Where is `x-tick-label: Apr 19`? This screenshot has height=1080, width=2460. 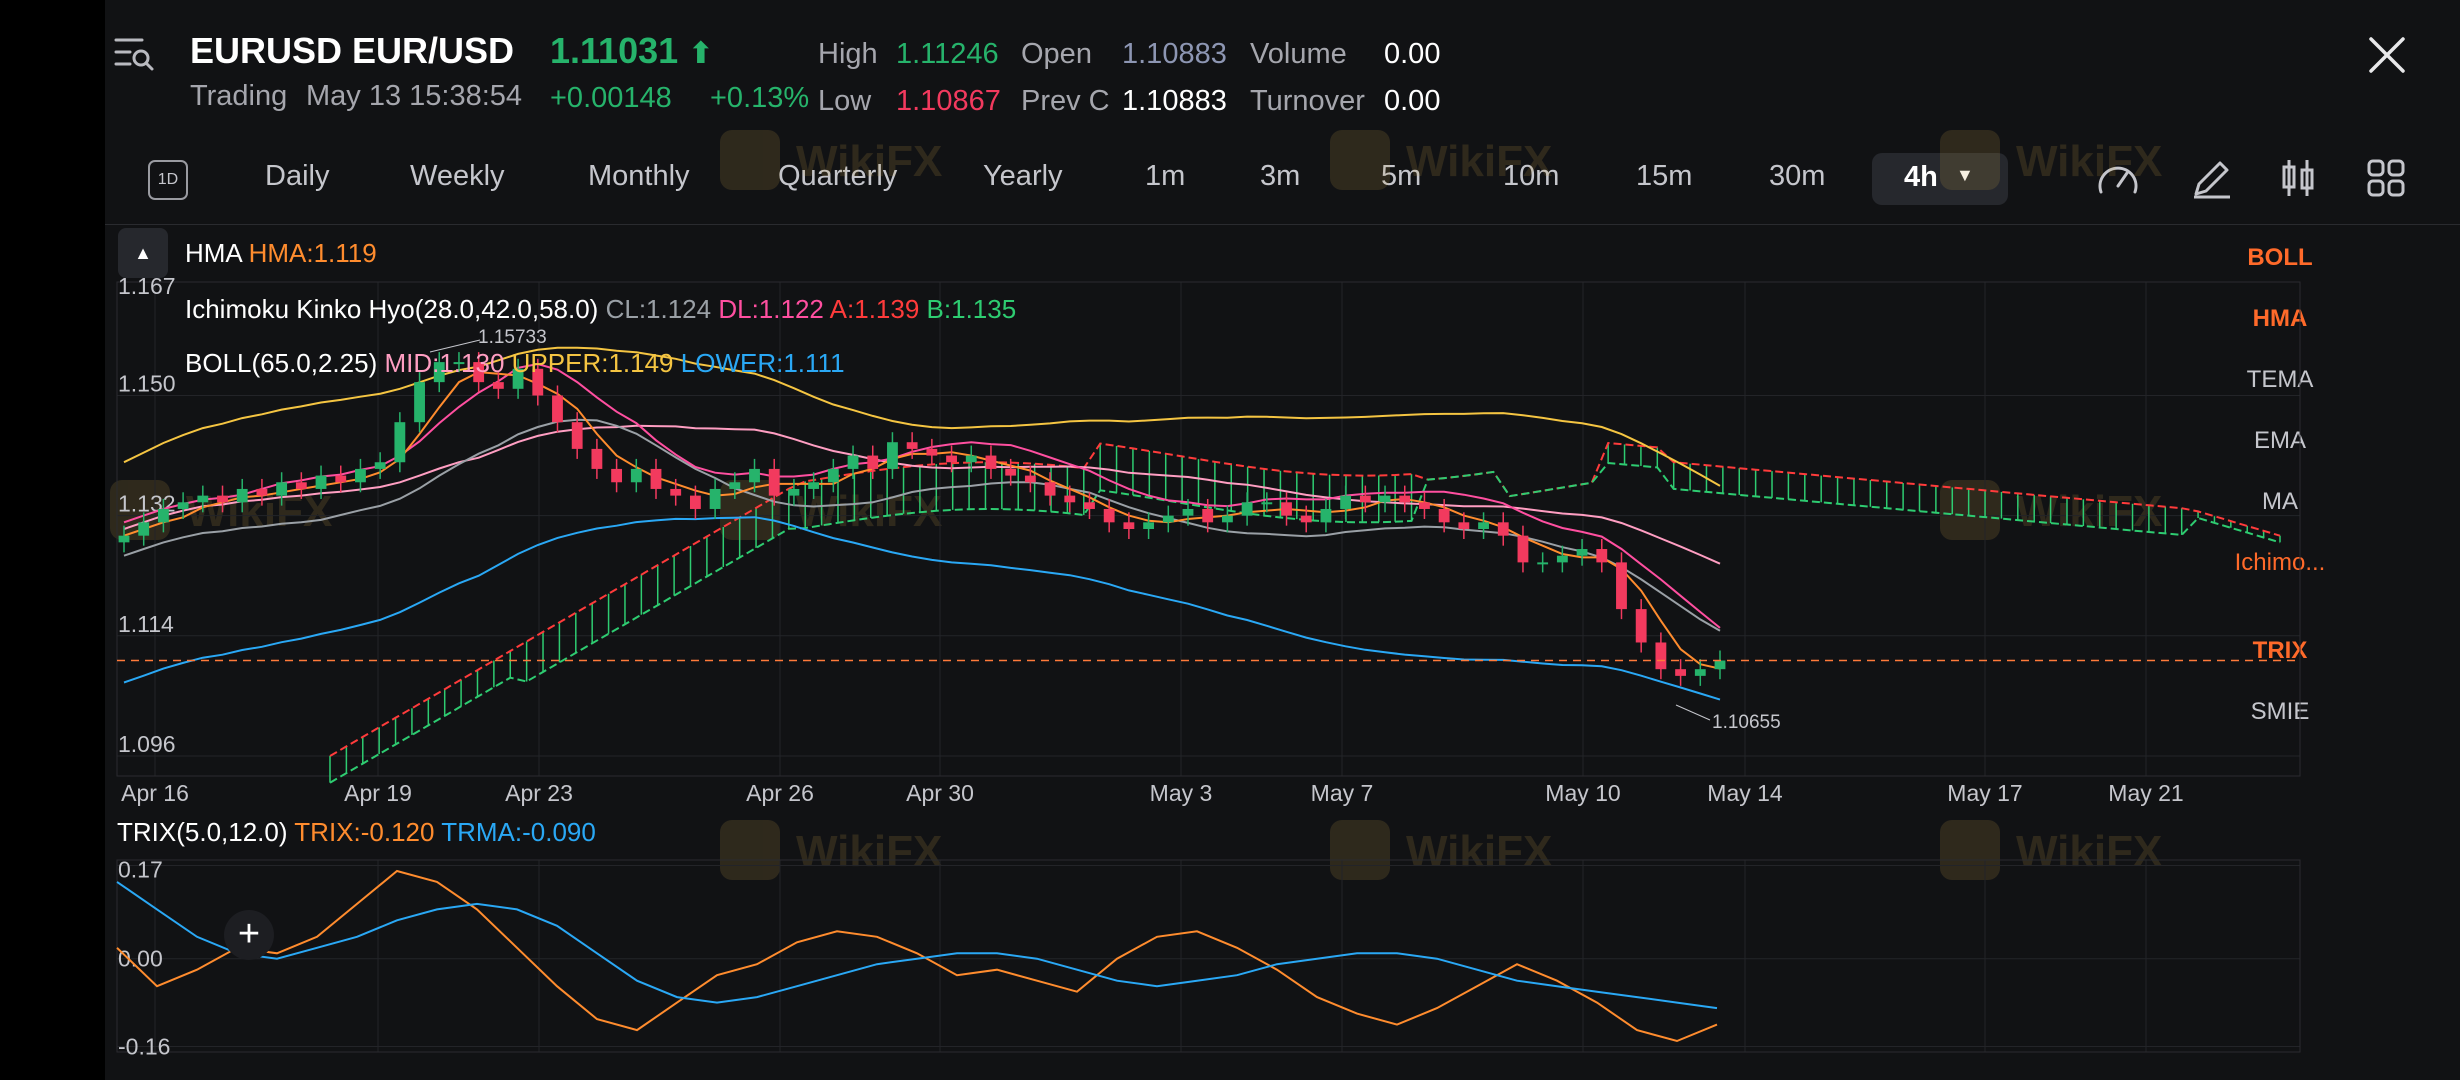
x-tick-label: Apr 19 is located at coordinates (378, 793).